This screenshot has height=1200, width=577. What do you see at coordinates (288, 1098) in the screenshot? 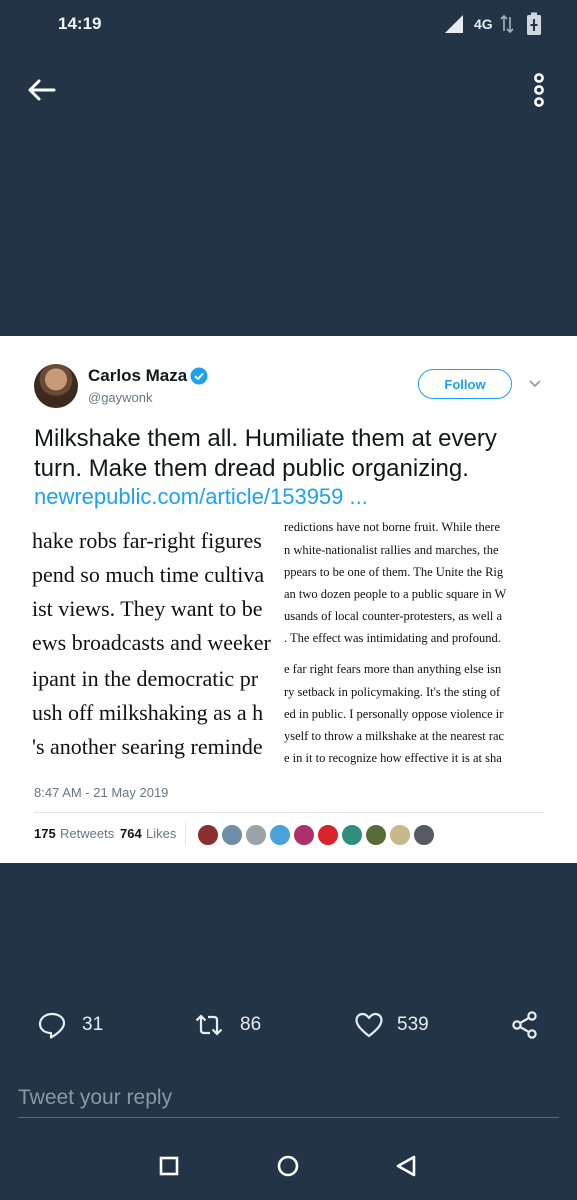
I see `tweet-reply-input` at bounding box center [288, 1098].